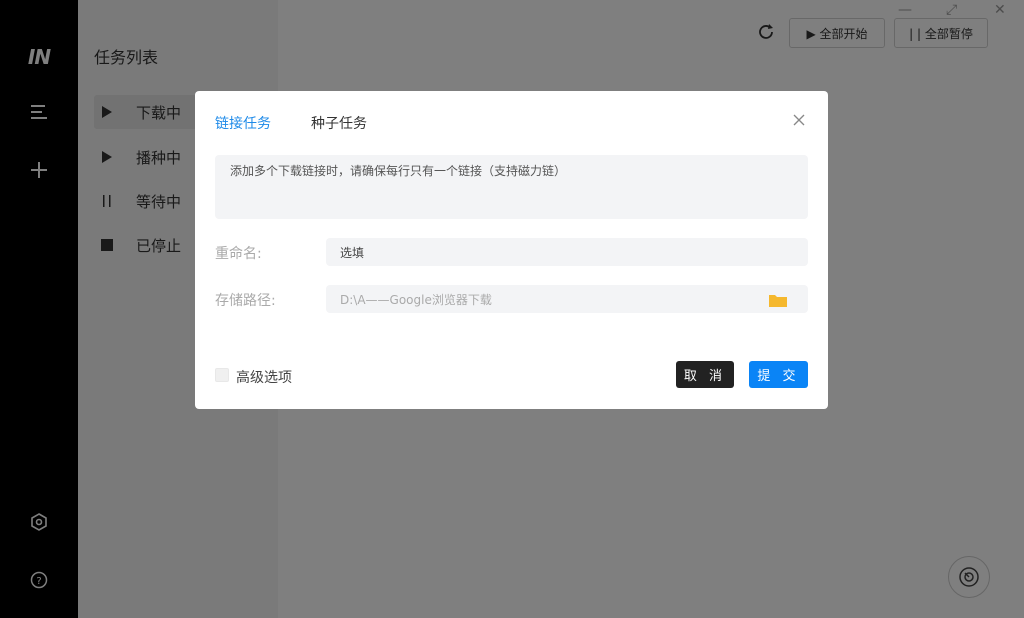 The width and height of the screenshot is (1024, 618). What do you see at coordinates (799, 120) in the screenshot?
I see `close-icon` at bounding box center [799, 120].